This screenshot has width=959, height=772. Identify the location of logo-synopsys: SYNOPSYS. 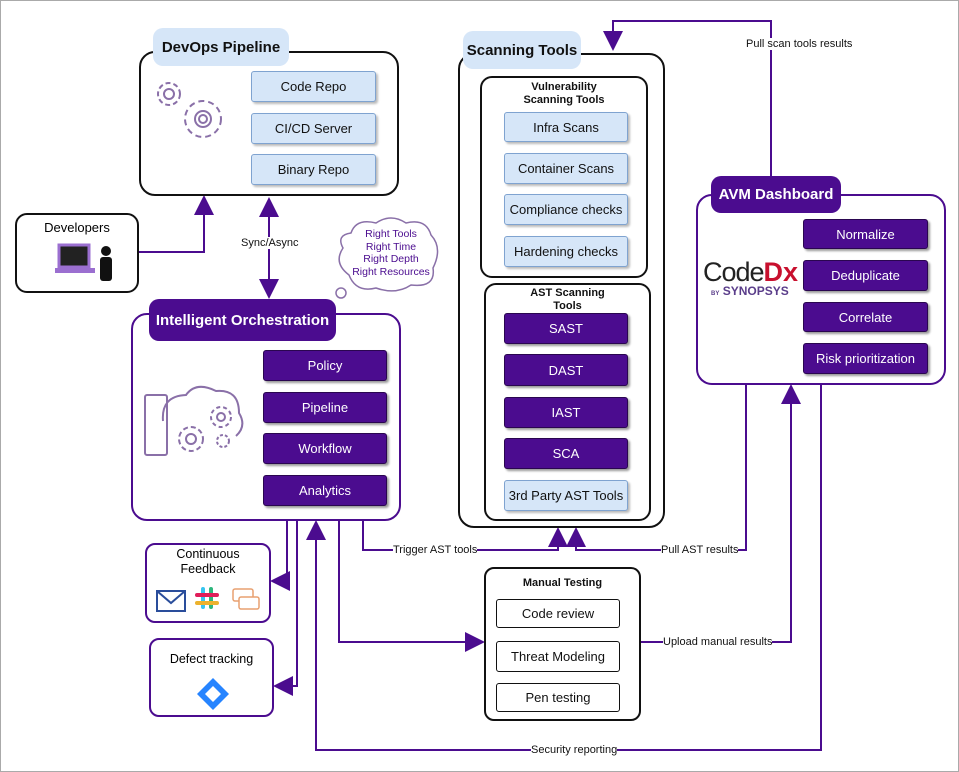
(755, 291).